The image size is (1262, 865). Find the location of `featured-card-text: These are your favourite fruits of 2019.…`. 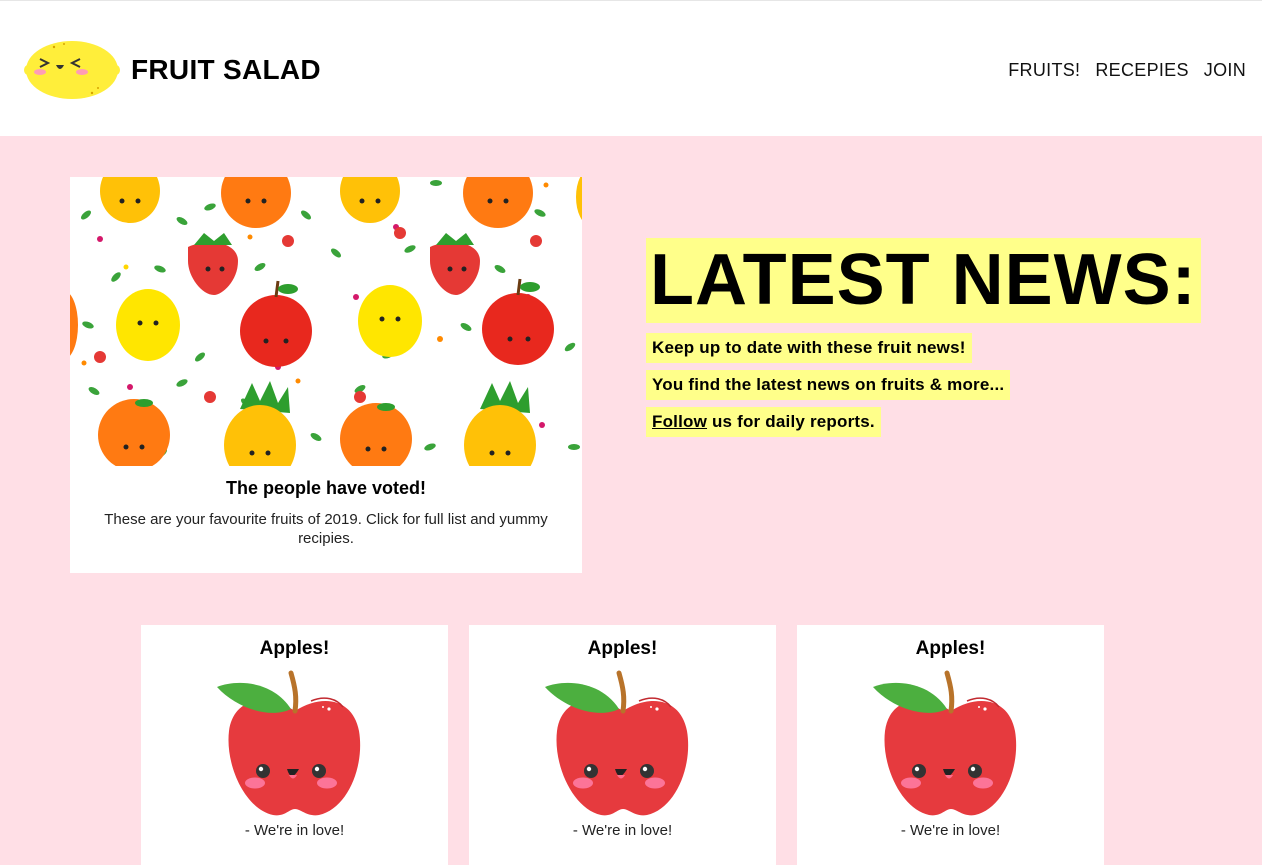

featured-card-text: These are your favourite fruits of 2019.… is located at coordinates (326, 529).